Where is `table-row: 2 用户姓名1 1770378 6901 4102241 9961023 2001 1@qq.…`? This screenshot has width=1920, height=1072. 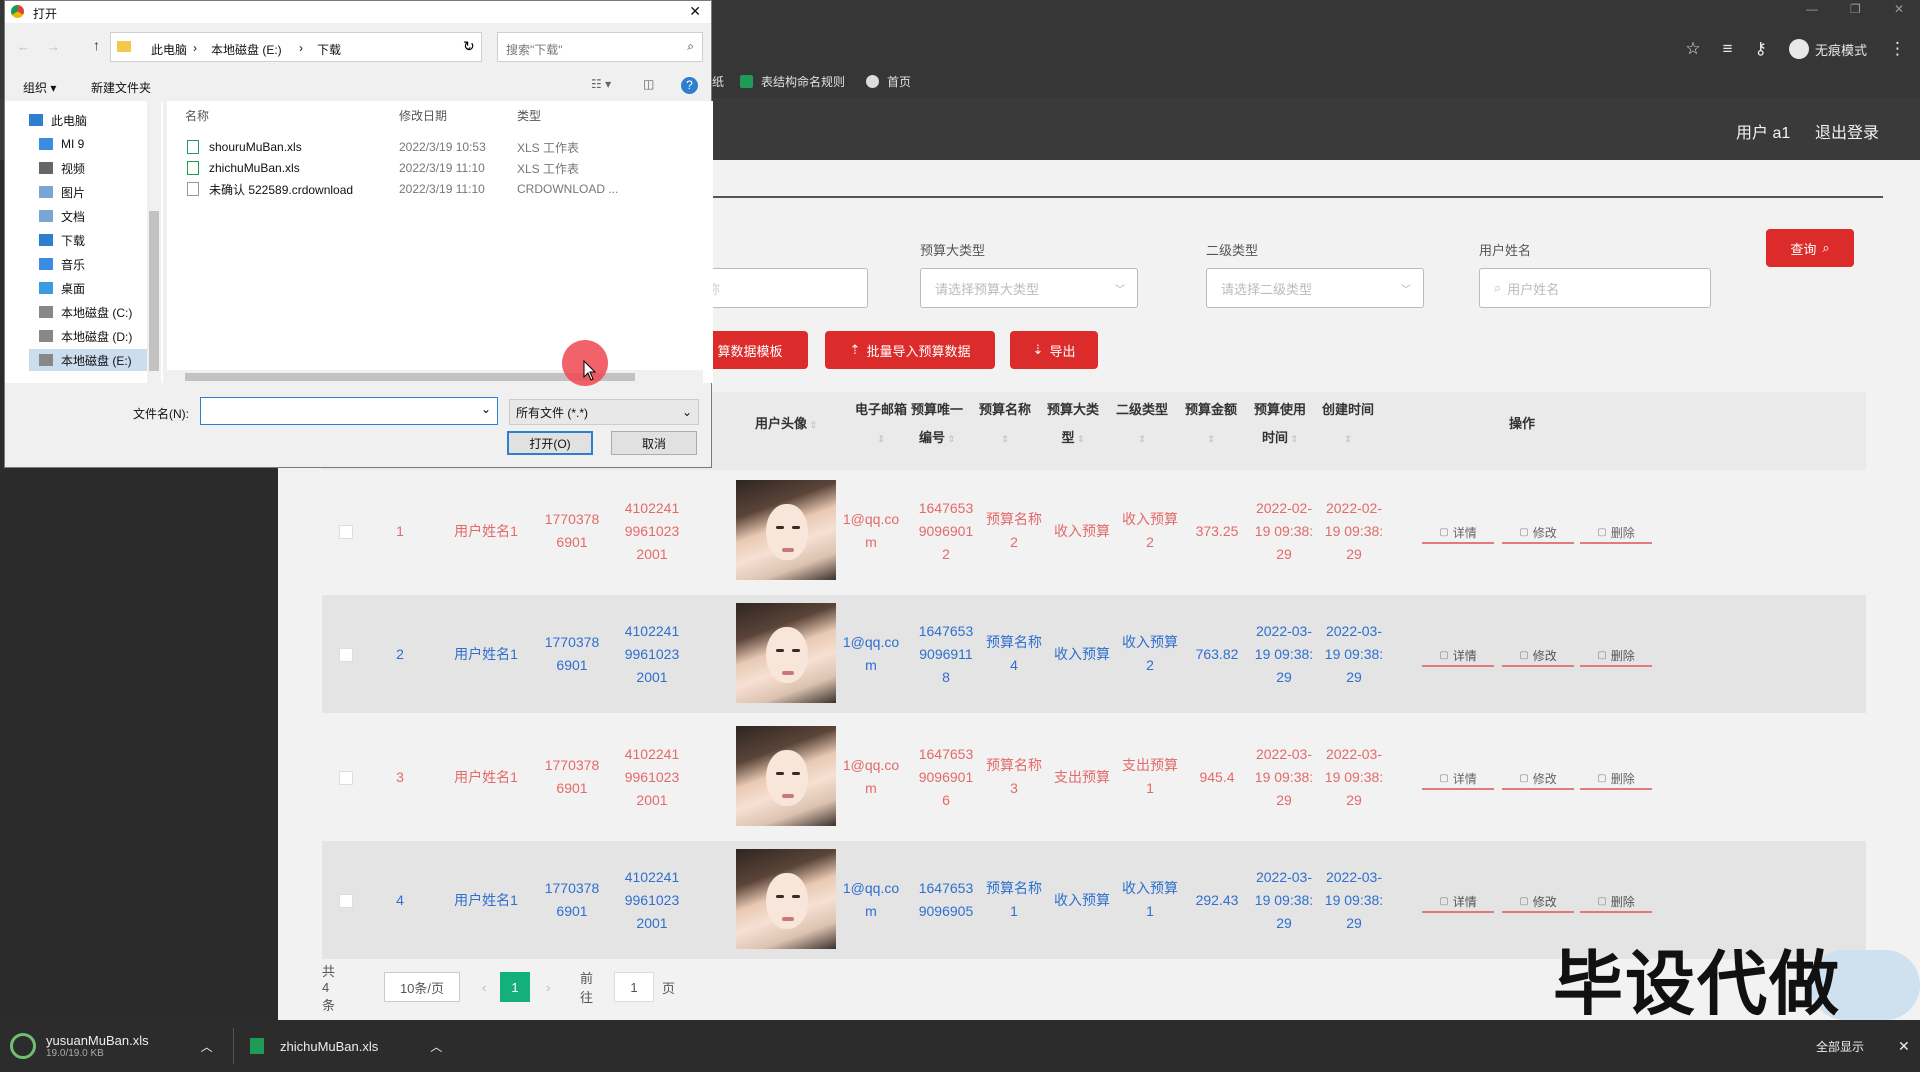 table-row: 2 用户姓名1 1770378 6901 4102241 9961023 2001 1@qq.… is located at coordinates (1094, 654).